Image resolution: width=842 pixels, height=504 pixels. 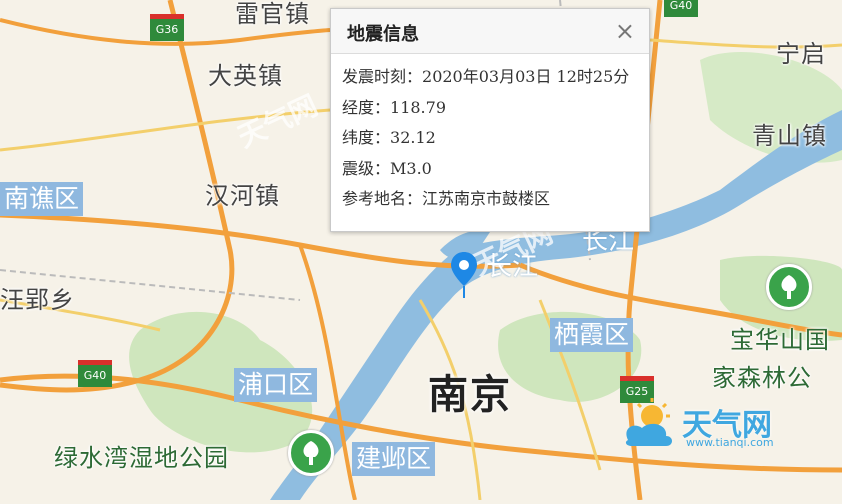 I want to click on info-label: 纬度：, so click(x=366, y=137).